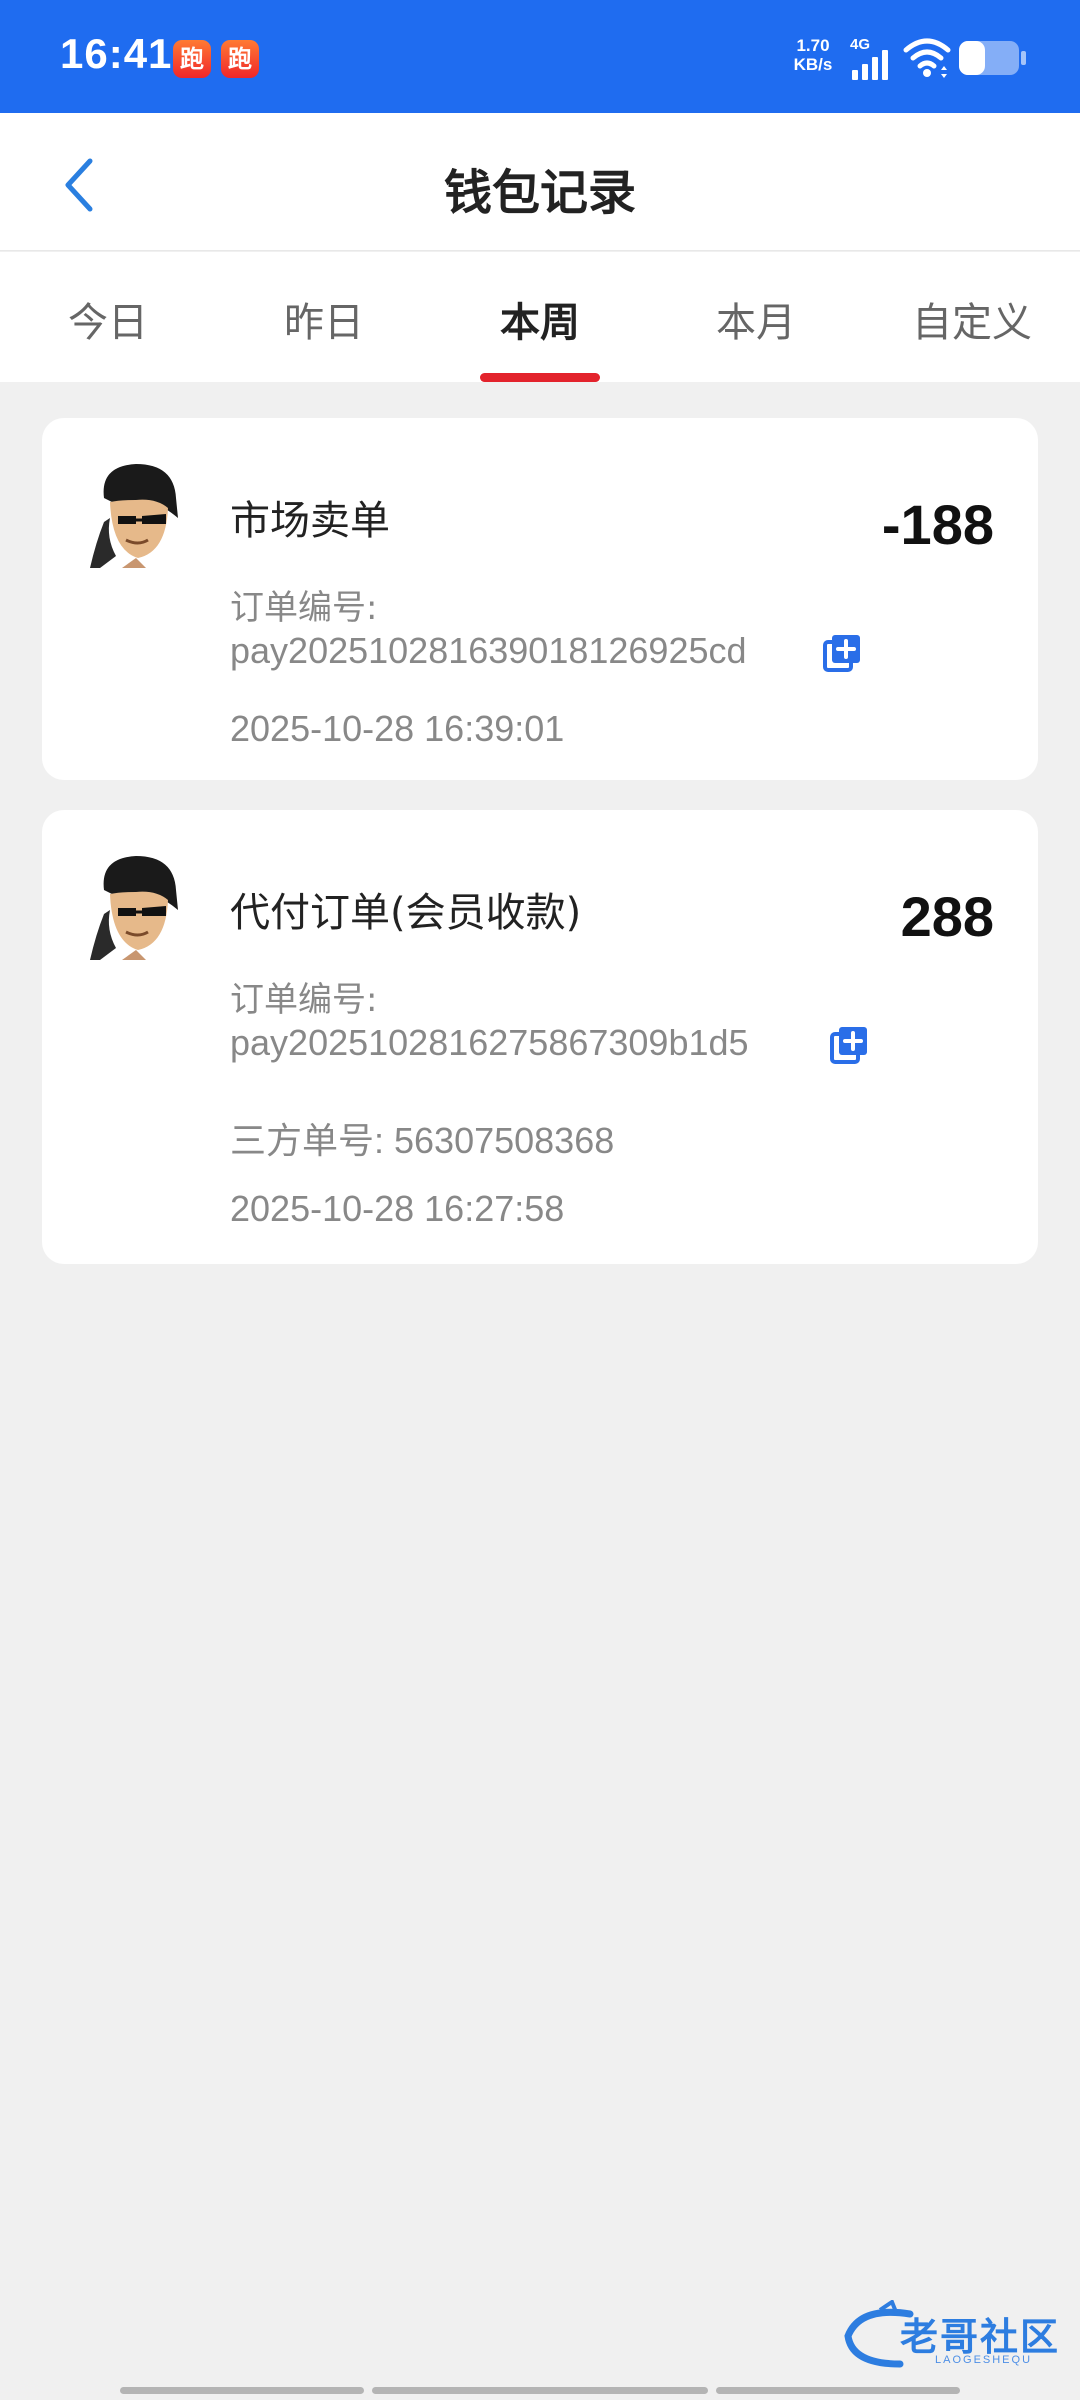 Image resolution: width=1080 pixels, height=2400 pixels. I want to click on record-amount: 288, so click(947, 916).